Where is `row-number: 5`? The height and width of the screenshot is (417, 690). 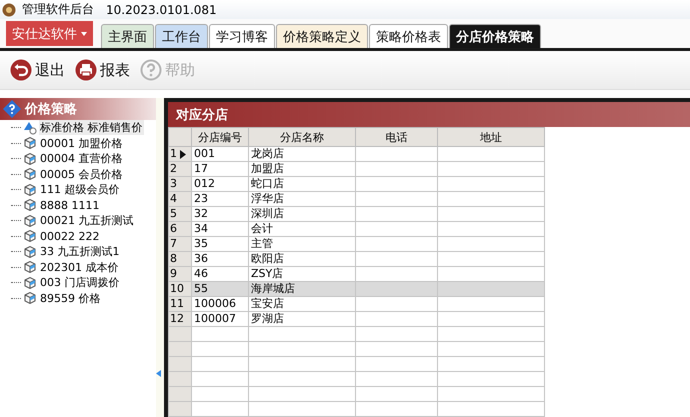 row-number: 5 is located at coordinates (173, 214).